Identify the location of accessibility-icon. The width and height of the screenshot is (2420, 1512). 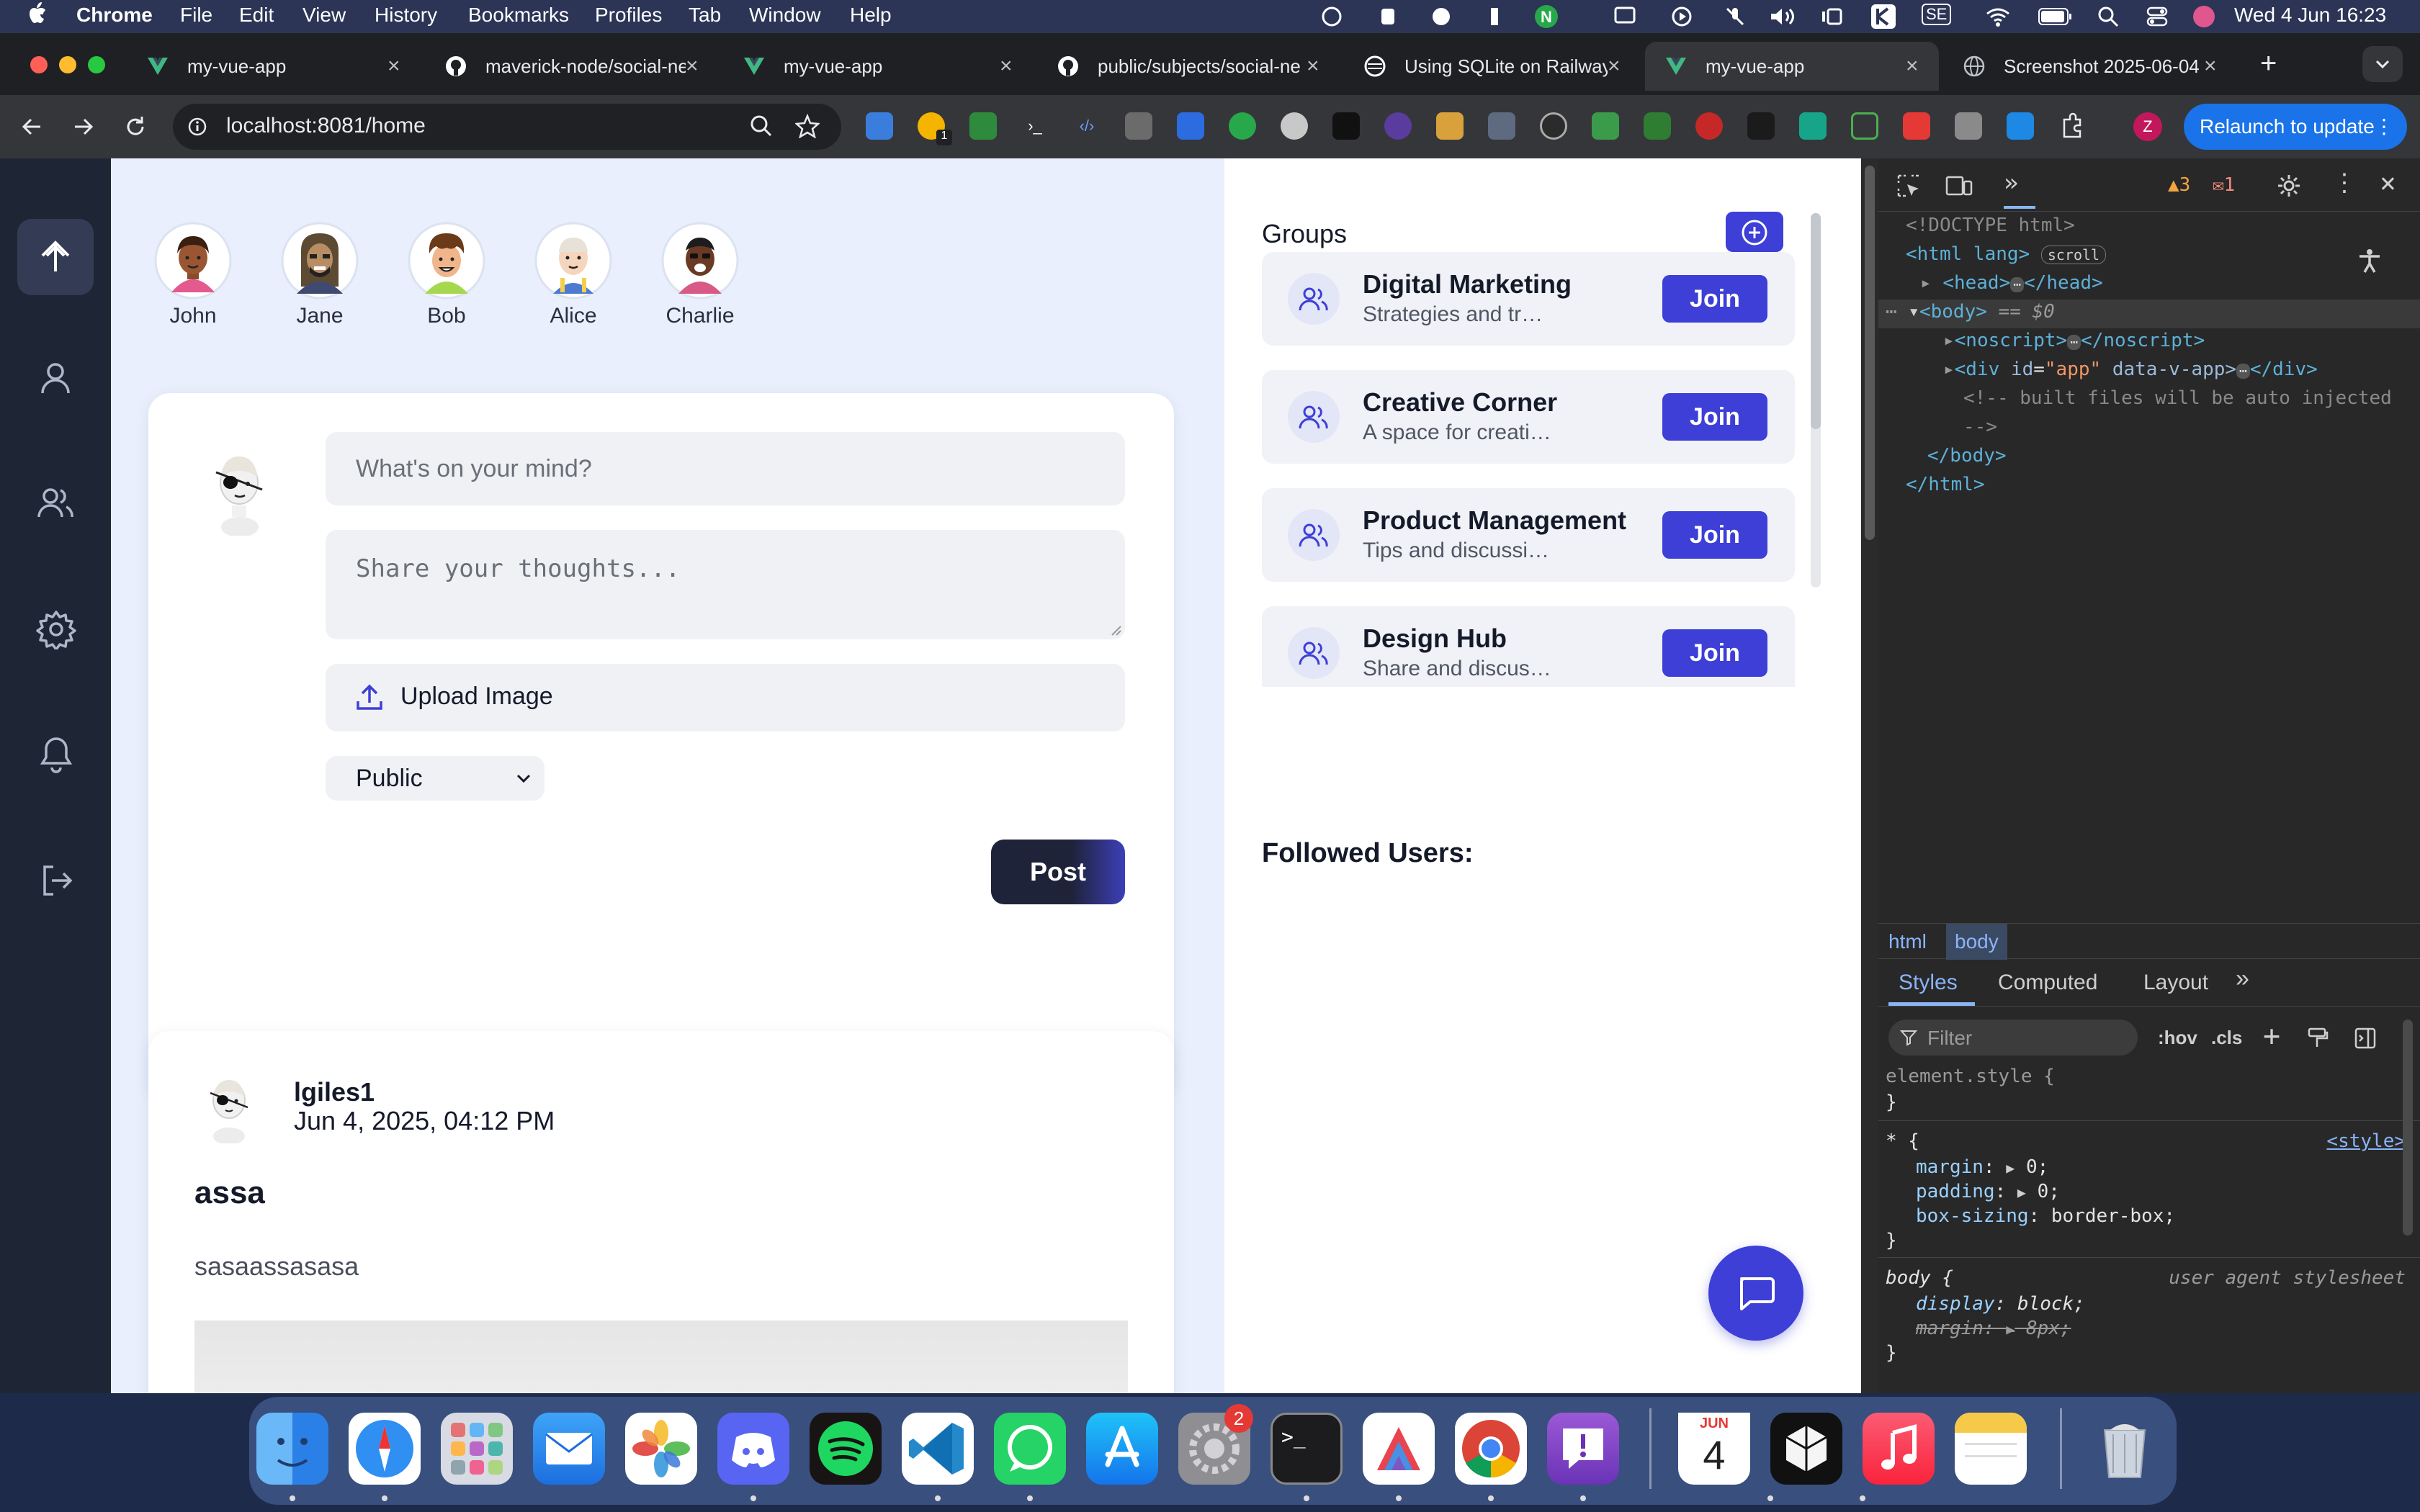
(2369, 260).